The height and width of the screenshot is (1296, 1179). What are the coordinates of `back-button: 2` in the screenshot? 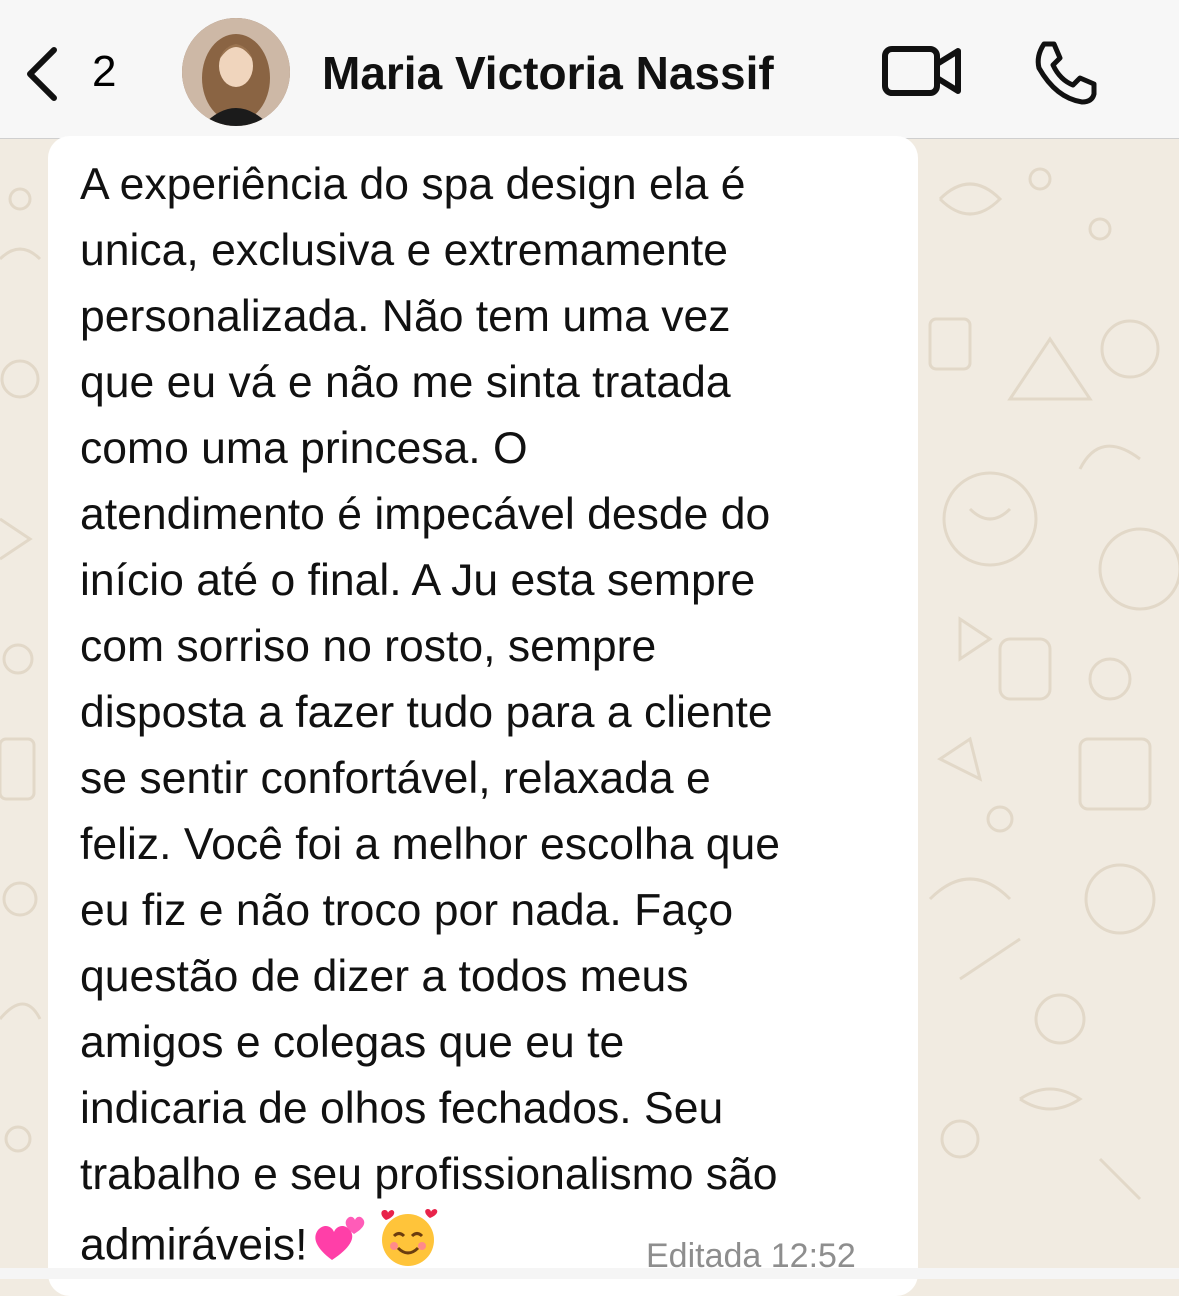 It's located at (77, 73).